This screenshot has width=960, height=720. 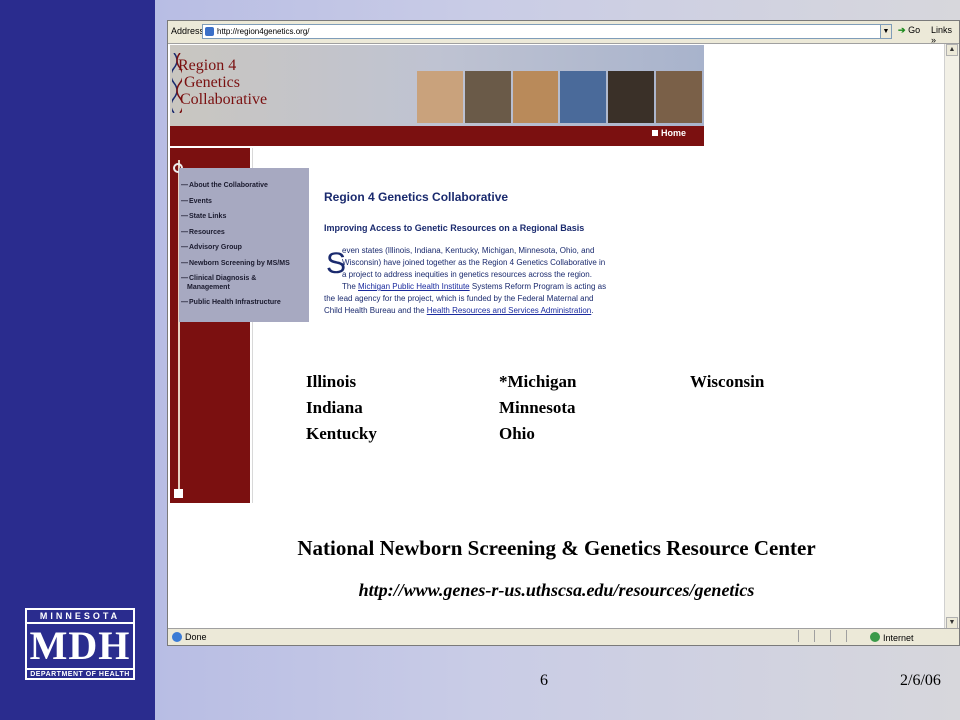 I want to click on page-icon, so click(x=209, y=31).